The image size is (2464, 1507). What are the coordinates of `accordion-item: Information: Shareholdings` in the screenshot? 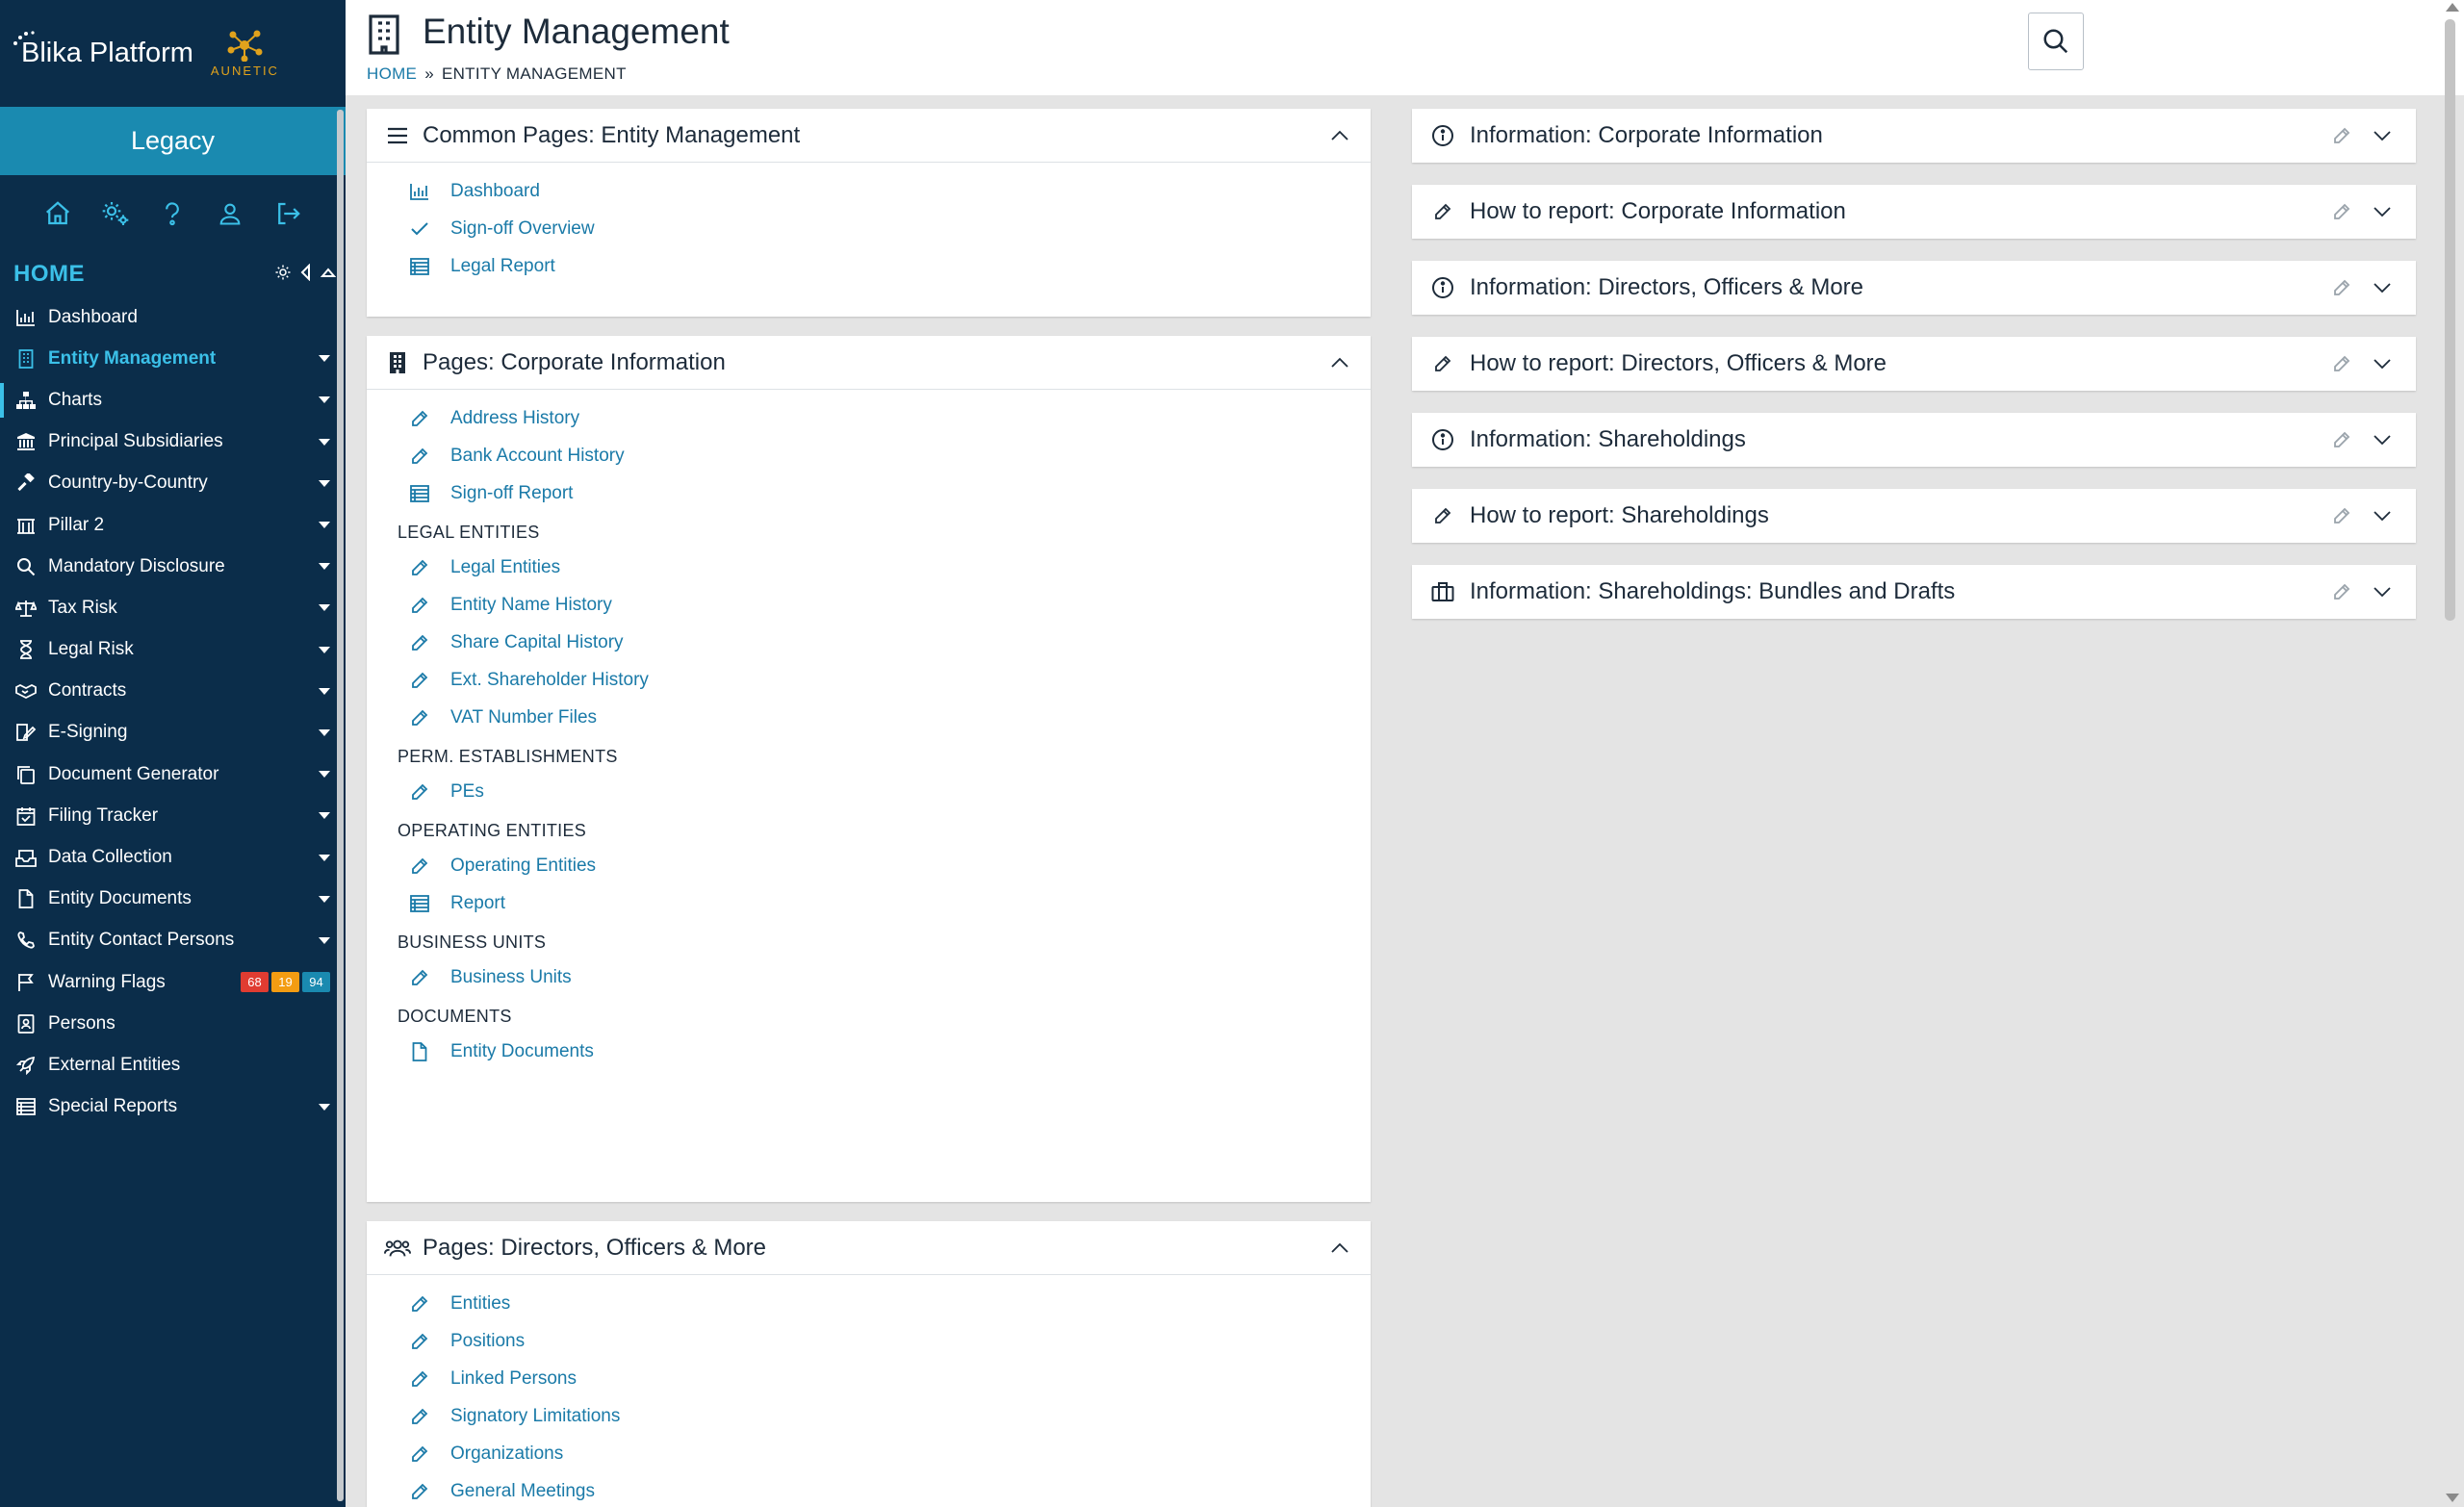 It's located at (1914, 440).